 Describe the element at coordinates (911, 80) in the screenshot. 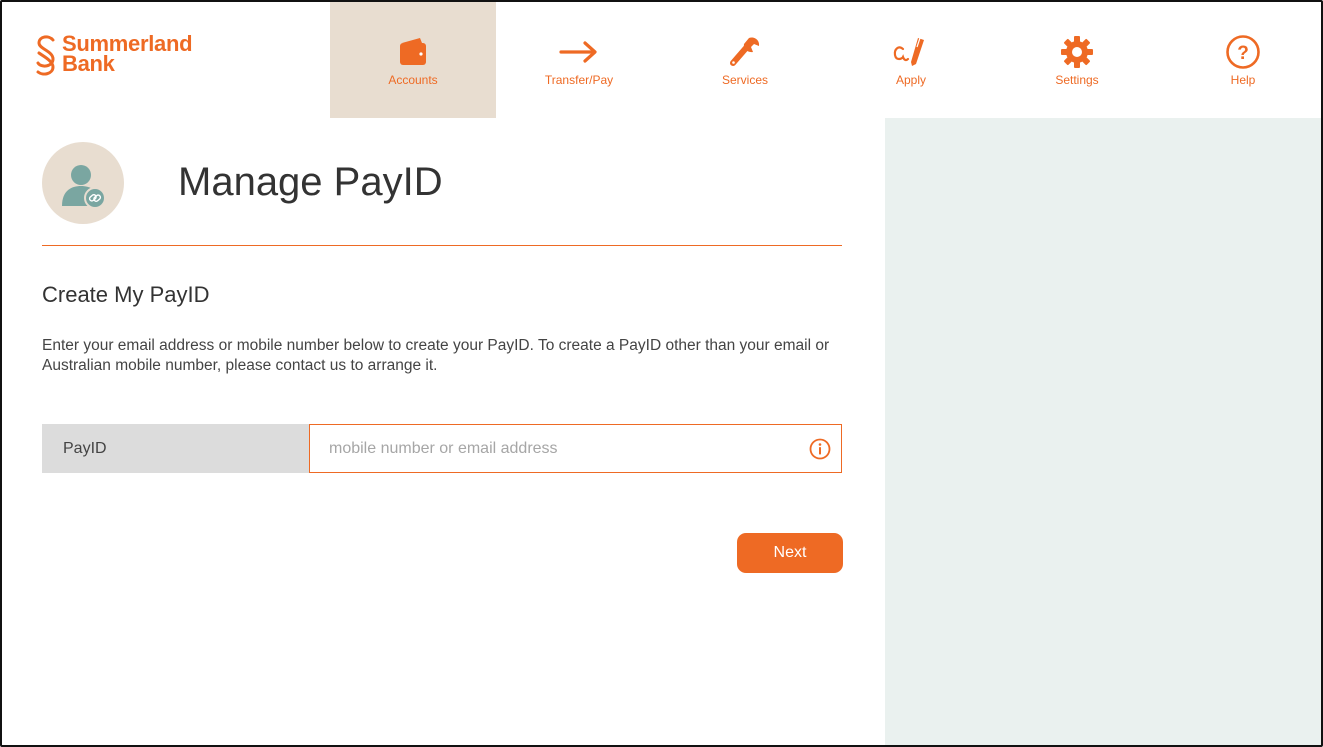

I see `nav-label-apply: Apply` at that location.